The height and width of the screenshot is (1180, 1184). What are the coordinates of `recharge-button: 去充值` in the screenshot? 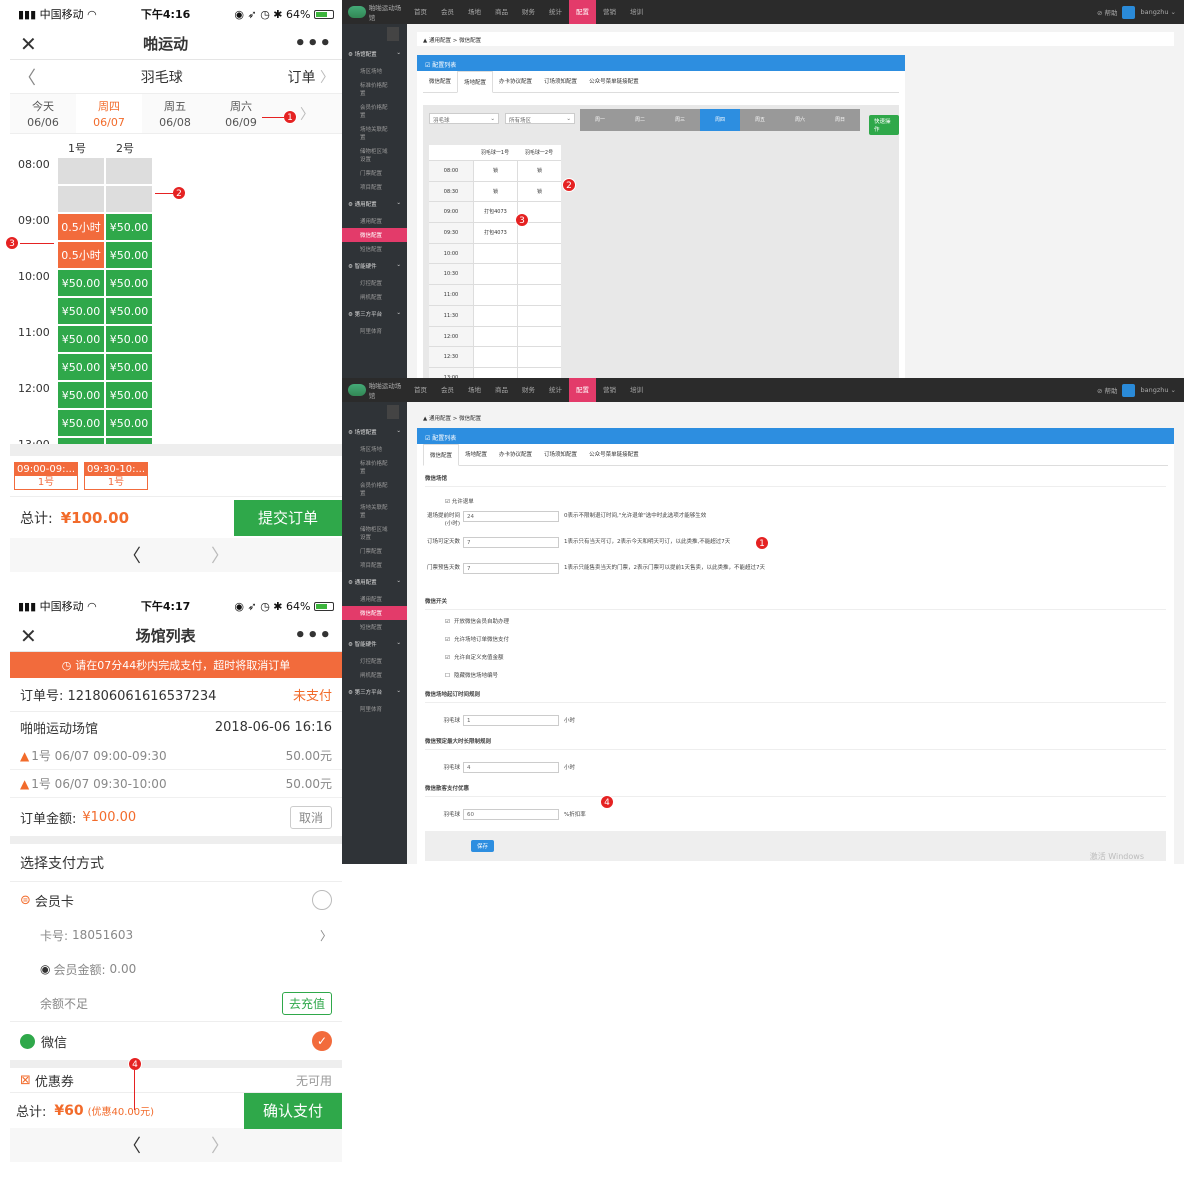 It's located at (306, 1003).